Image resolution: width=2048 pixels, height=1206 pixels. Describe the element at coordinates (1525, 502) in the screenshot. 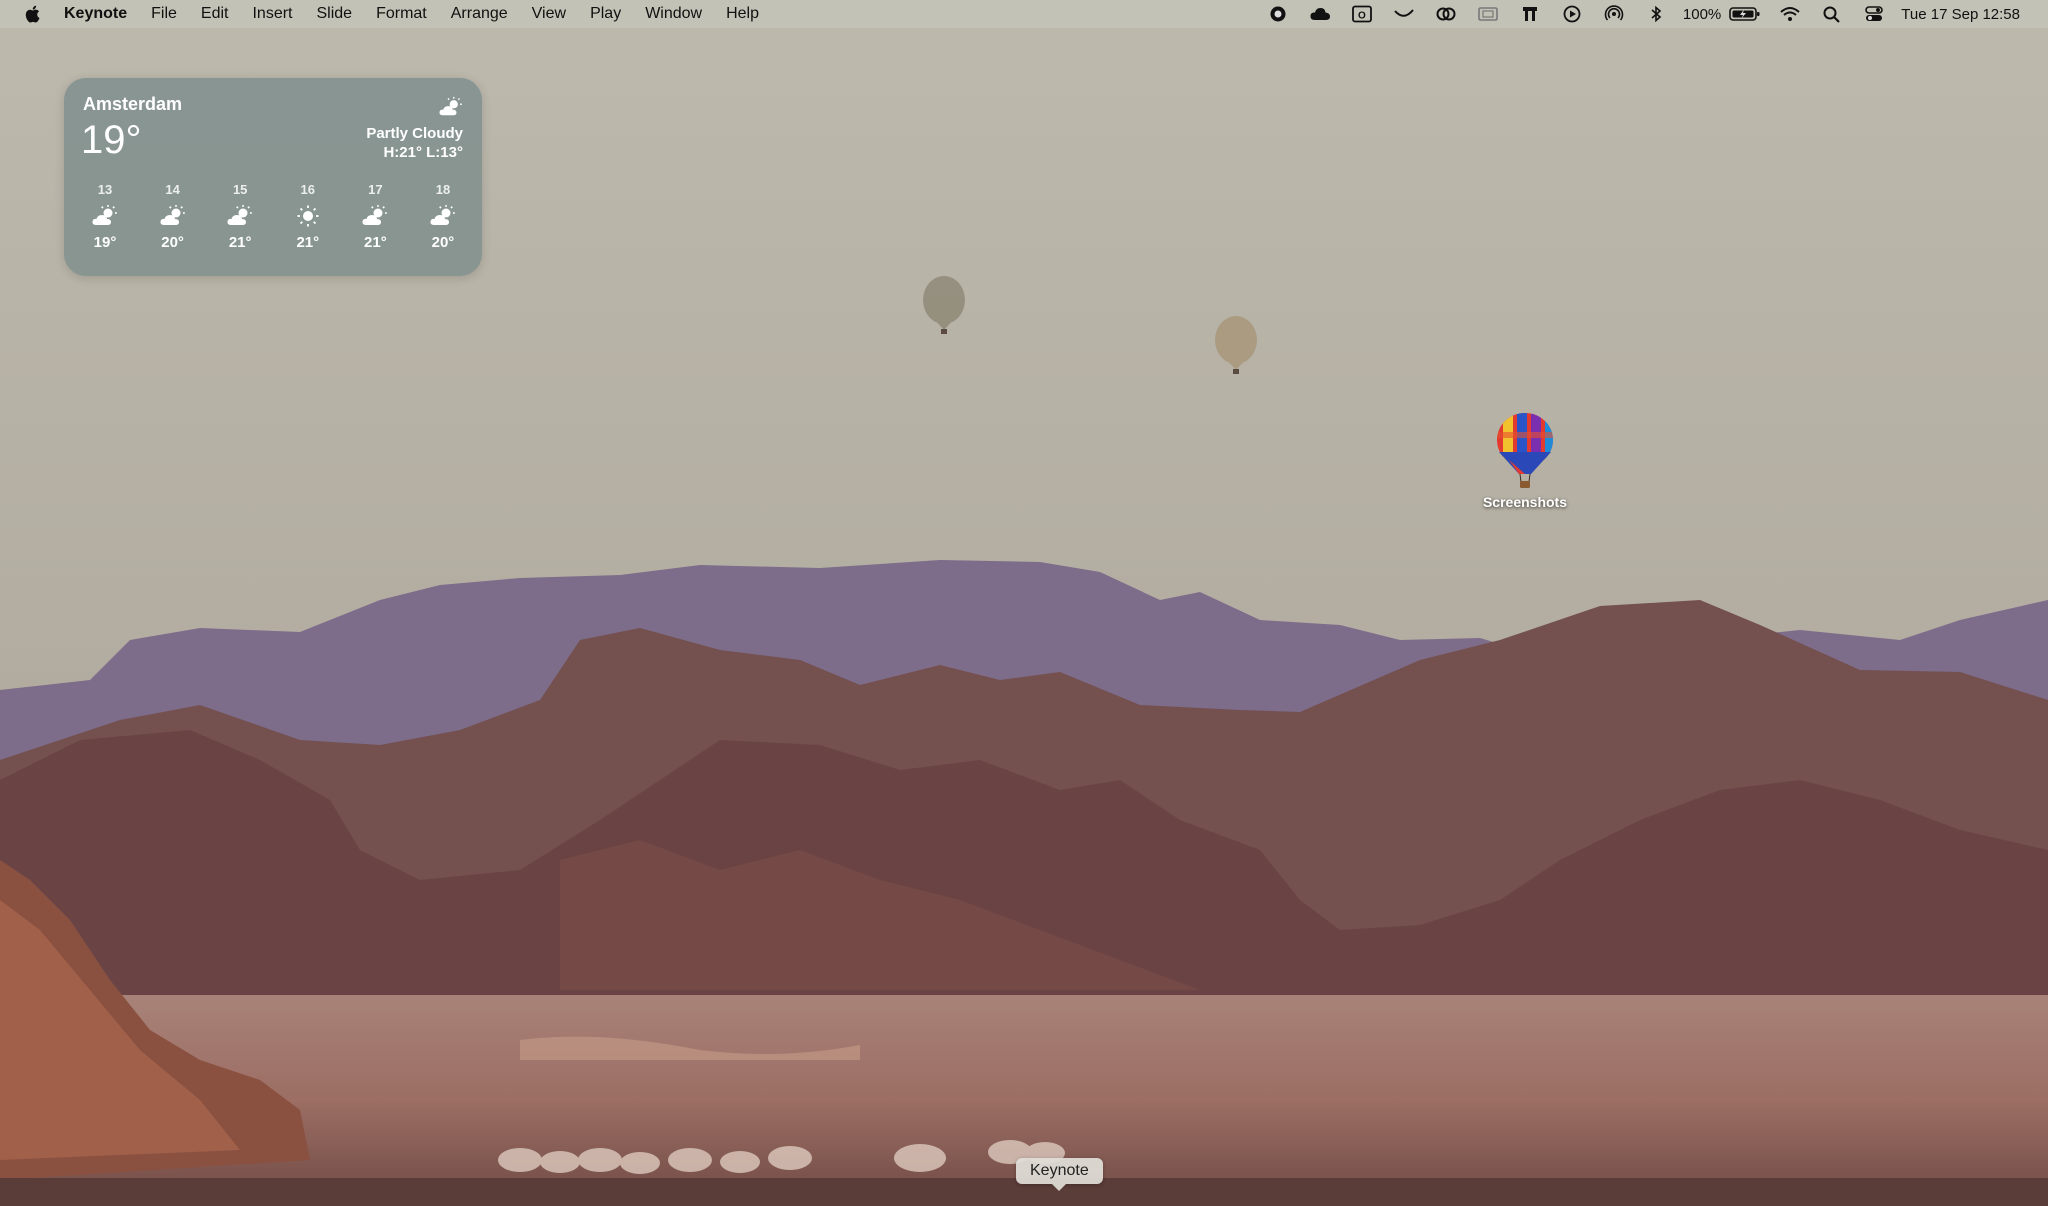

I see `desktop-item-label: Screenshots` at that location.